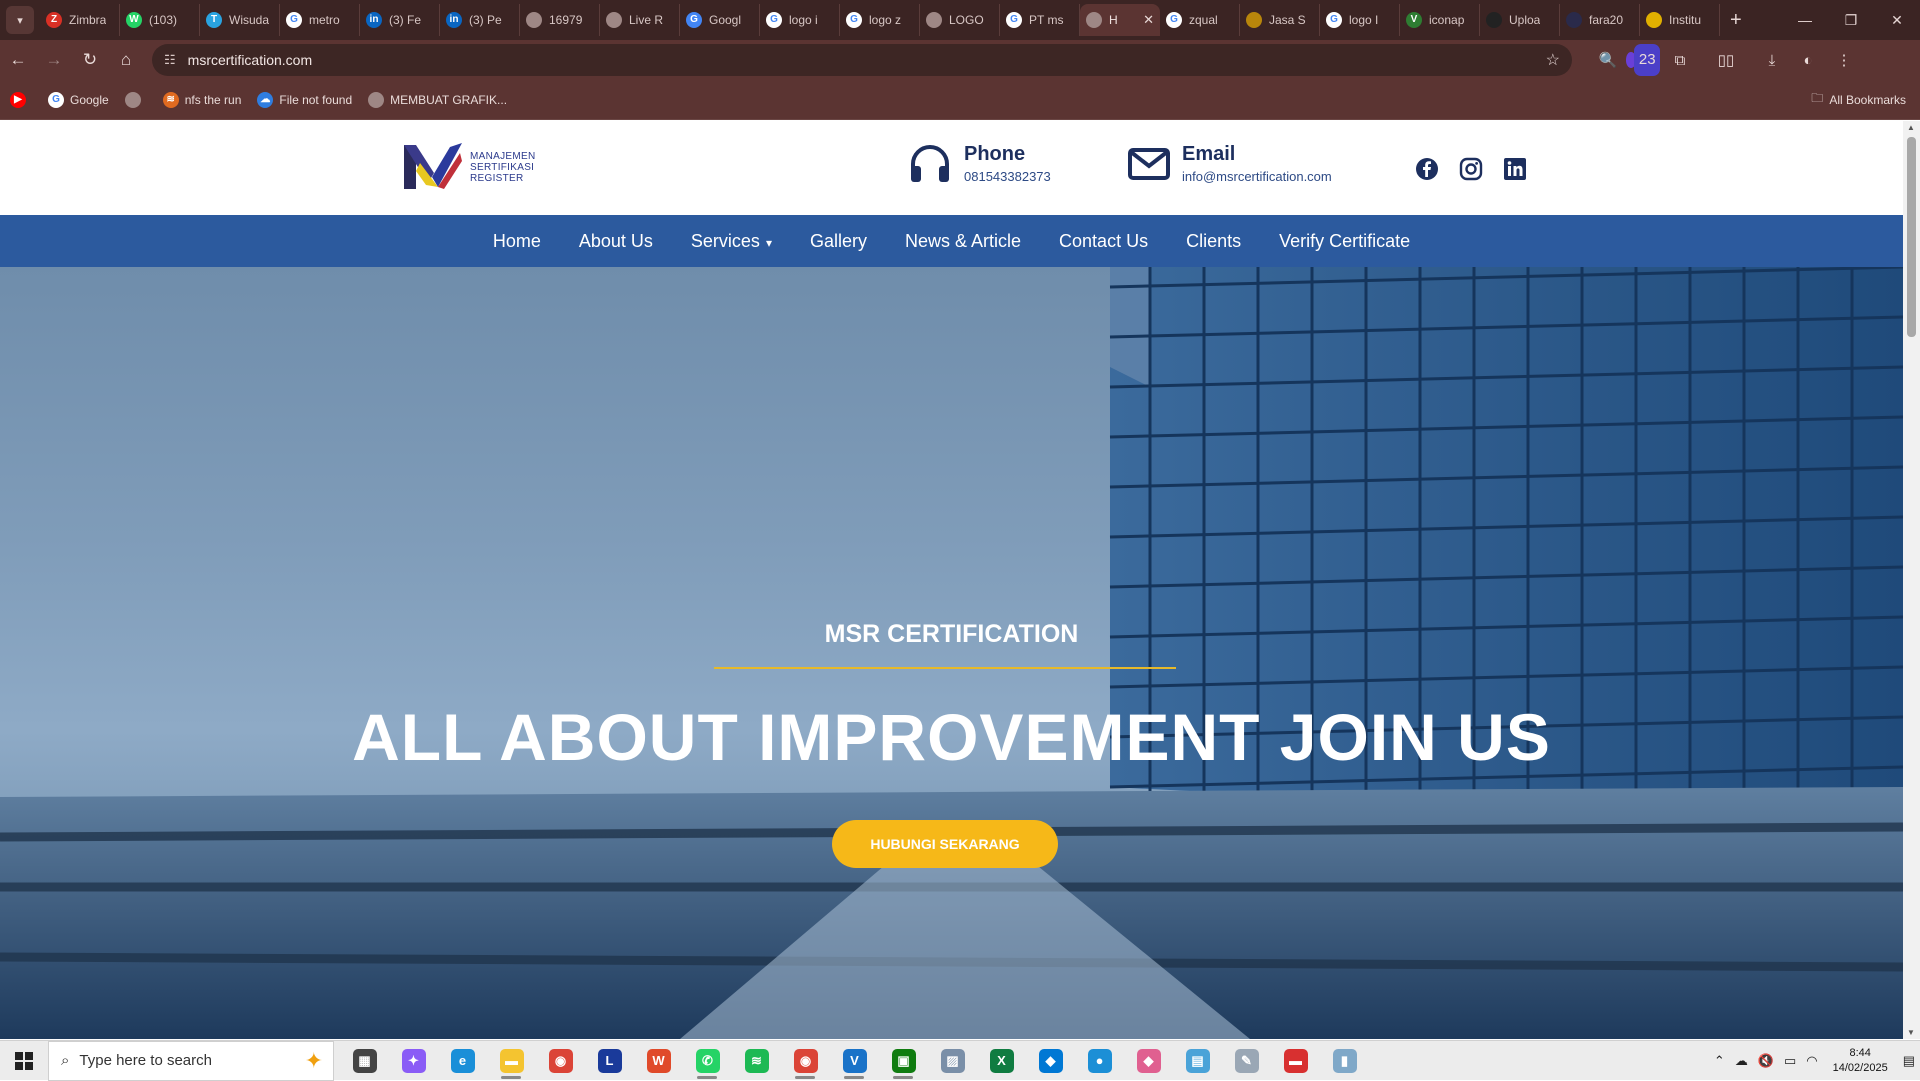 This screenshot has height=1081, width=1920. Describe the element at coordinates (126, 60) in the screenshot. I see `home-button: ⌂` at that location.